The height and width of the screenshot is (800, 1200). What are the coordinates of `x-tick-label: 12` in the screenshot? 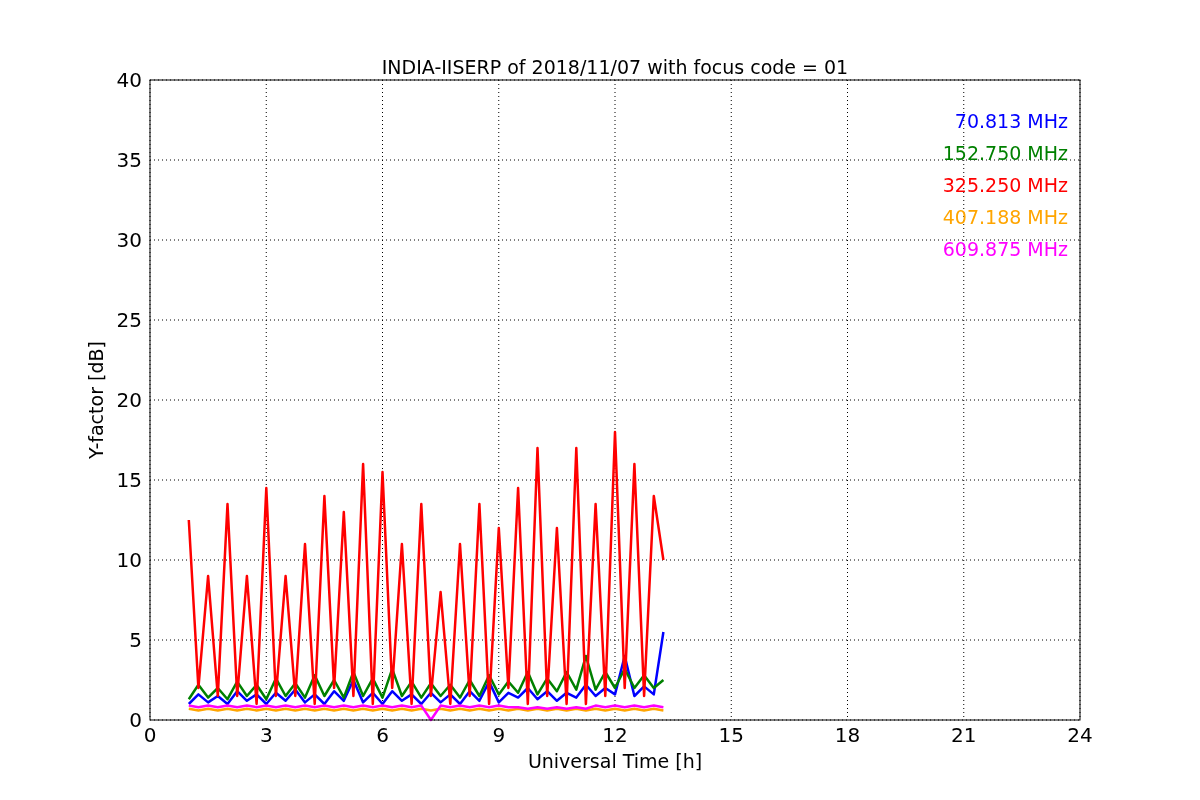 It's located at (615, 735).